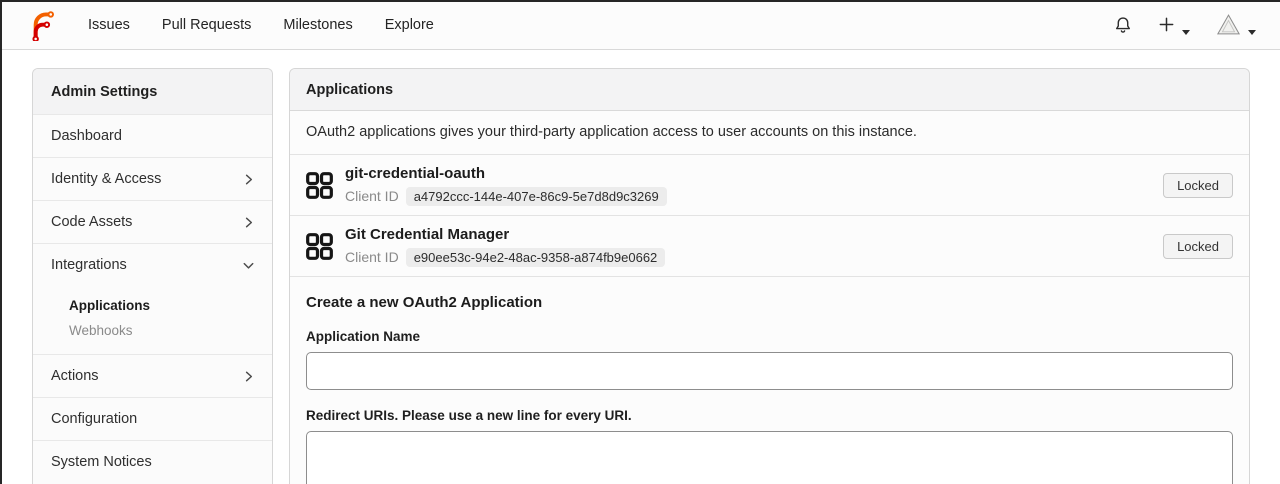 The height and width of the screenshot is (484, 1280). What do you see at coordinates (206, 25) in the screenshot?
I see `nav-item-pull-requests: Pull Requests` at bounding box center [206, 25].